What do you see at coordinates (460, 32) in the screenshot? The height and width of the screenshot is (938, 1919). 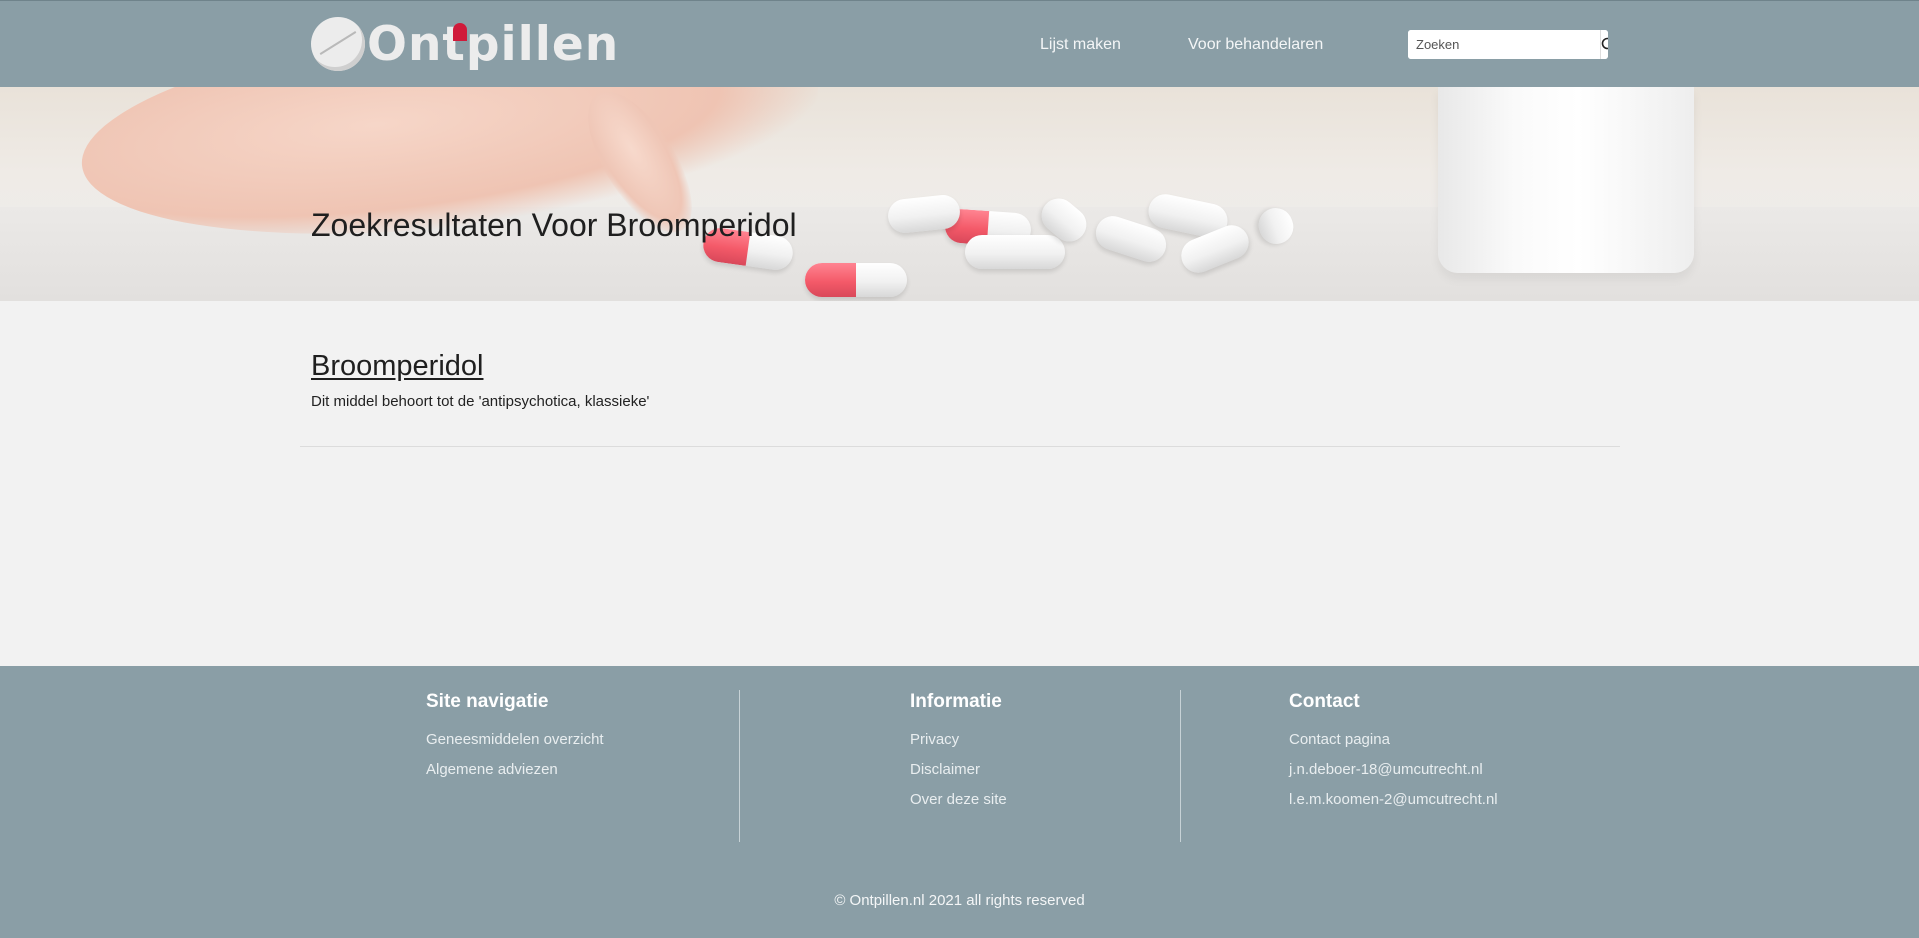 I see `logo-red-capsule-icon` at bounding box center [460, 32].